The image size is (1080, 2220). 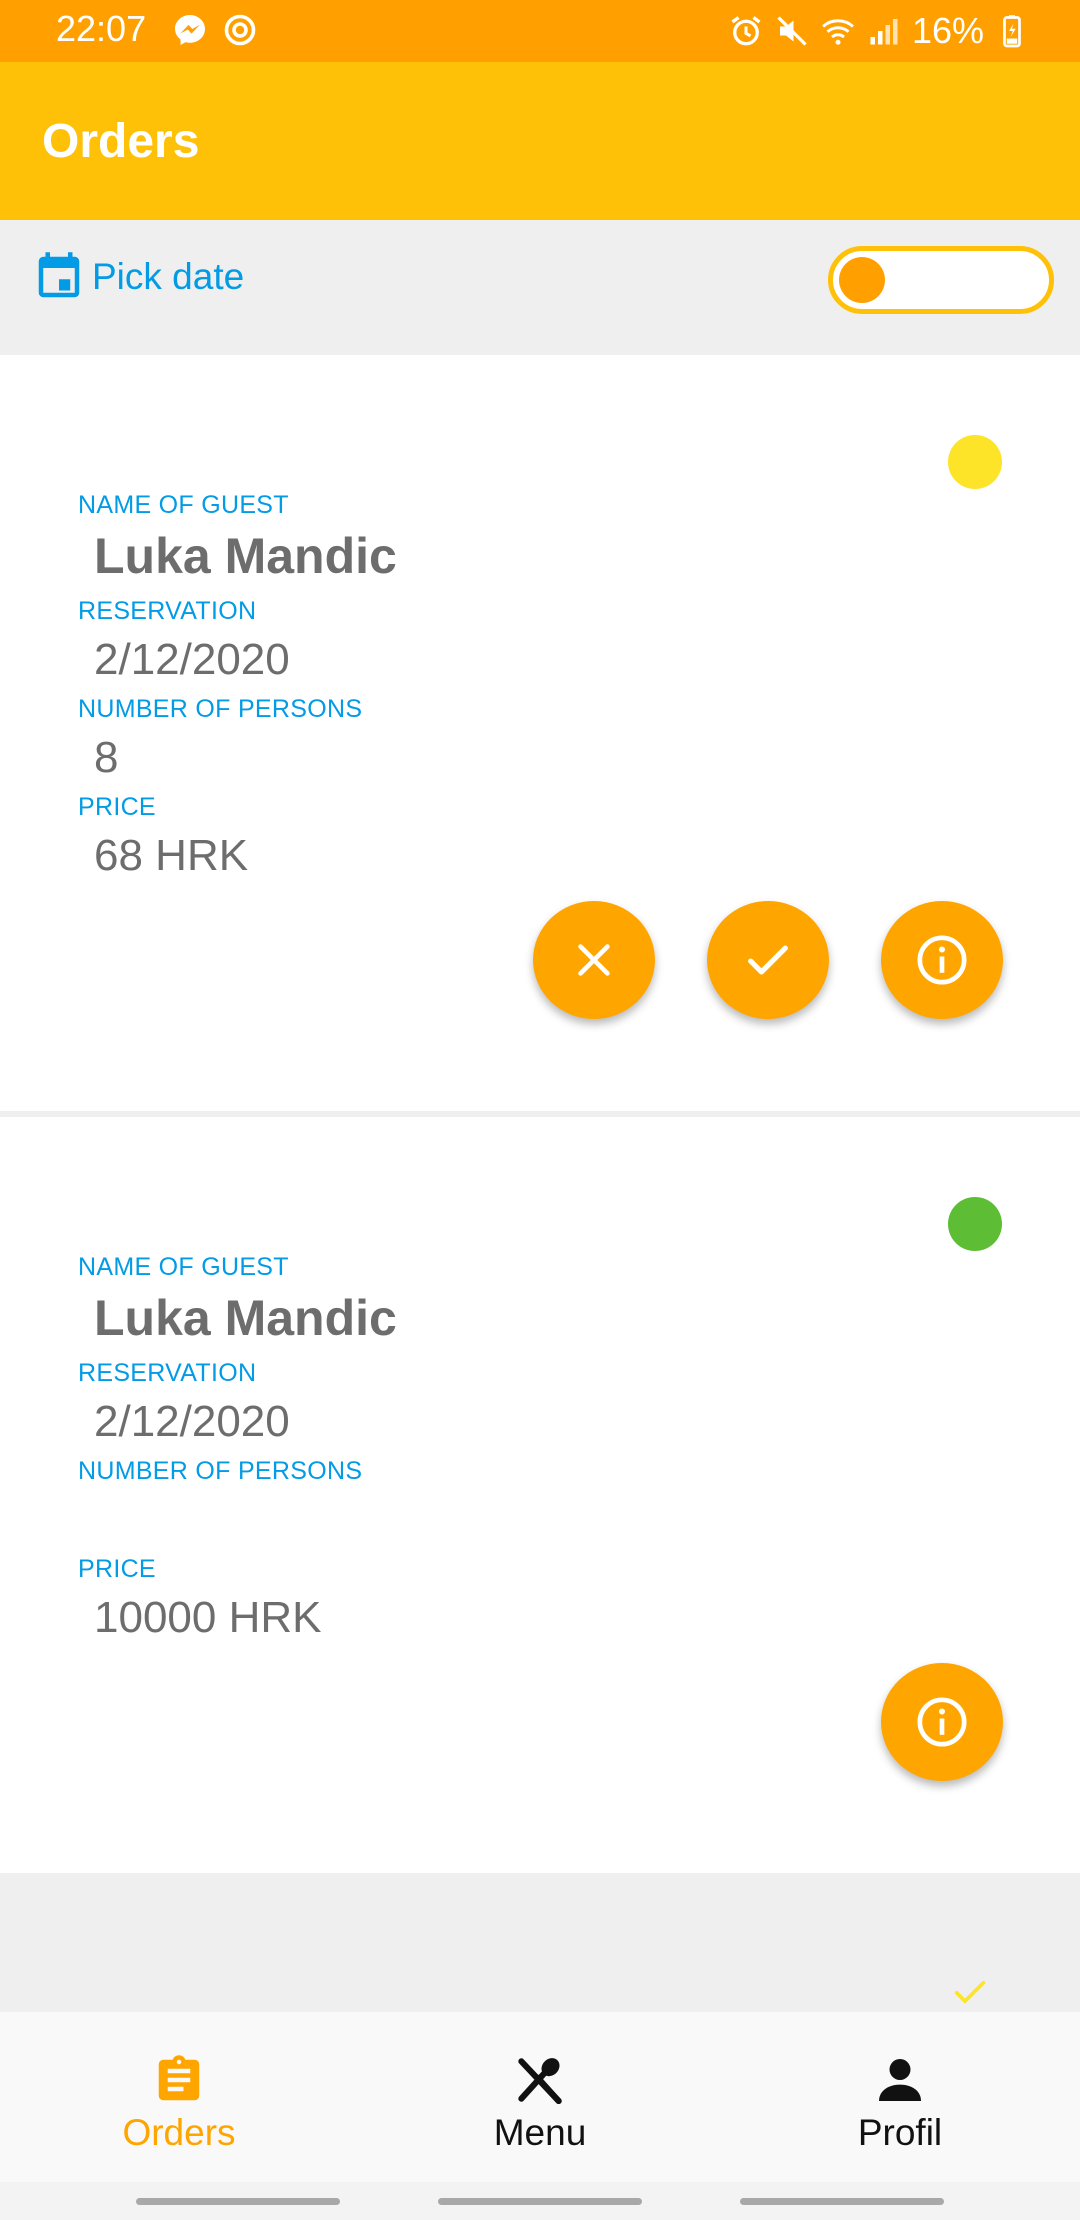 I want to click on battery-charging-icon, so click(x=1012, y=31).